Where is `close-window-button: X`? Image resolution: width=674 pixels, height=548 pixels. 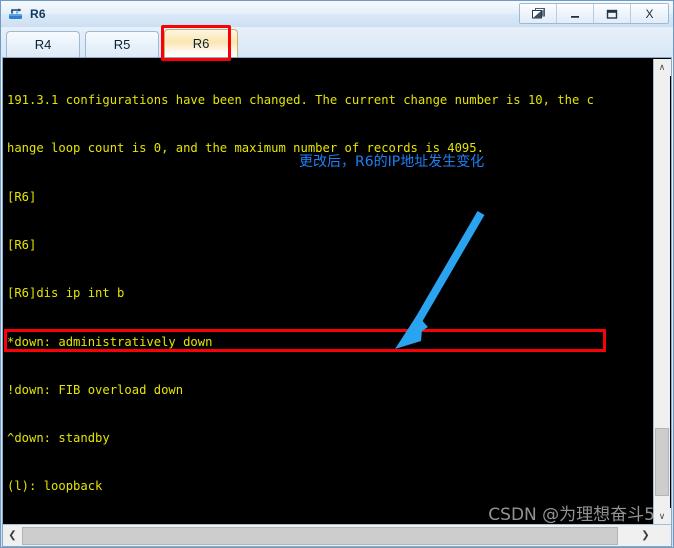
close-window-button: X is located at coordinates (649, 13).